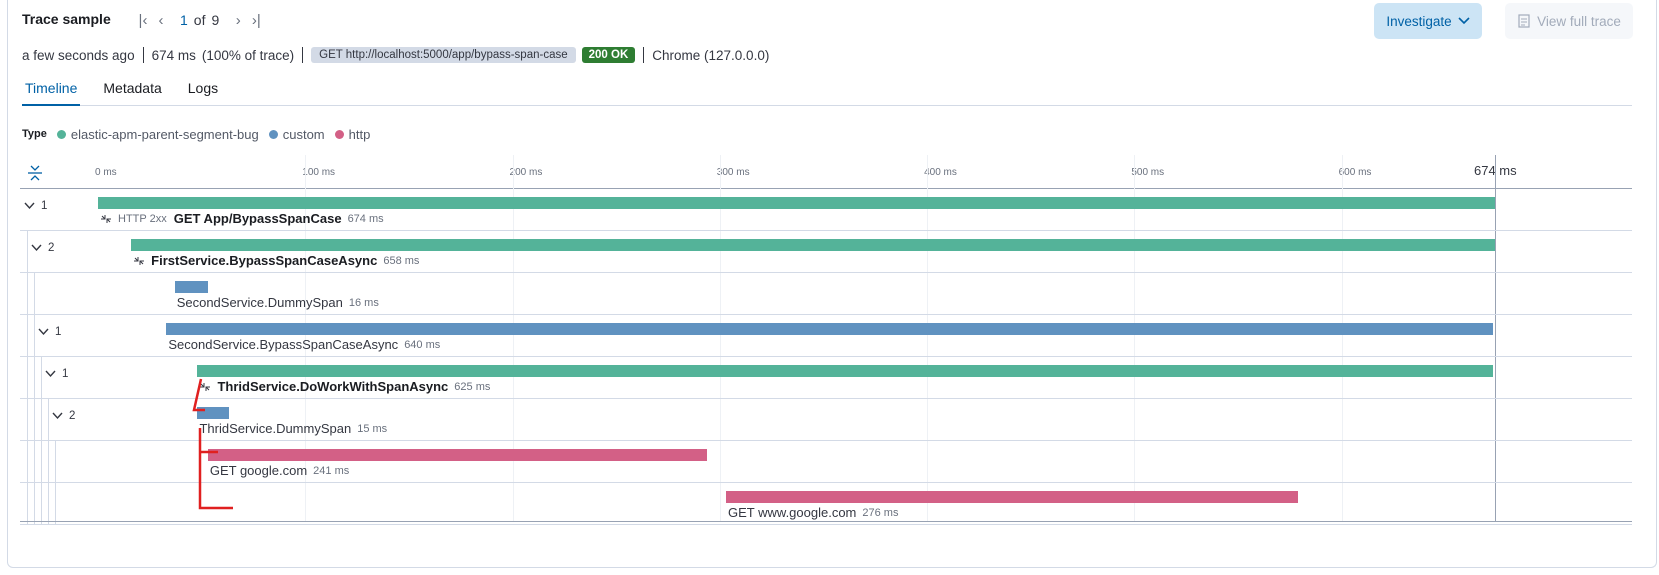 Image resolution: width=1659 pixels, height=575 pixels. I want to click on span-label: GET google.com 241 ms, so click(279, 470).